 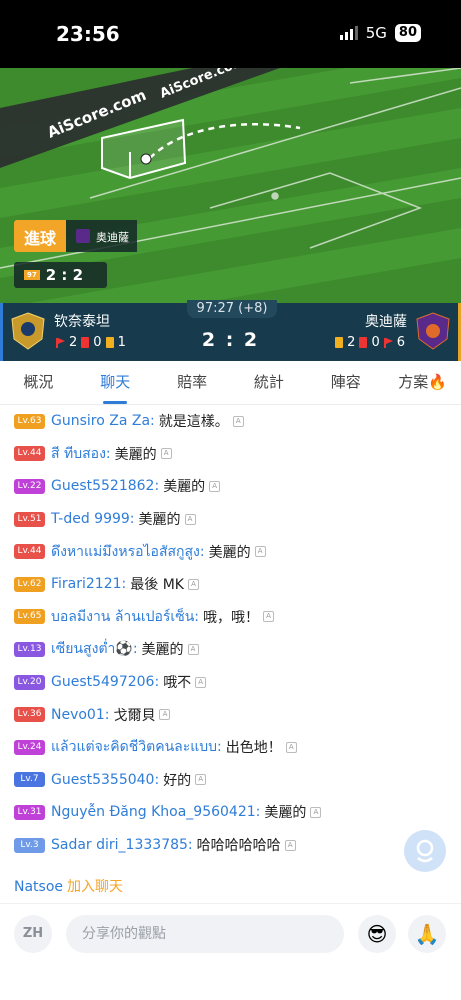 I want to click on floating-action-button, so click(x=425, y=851).